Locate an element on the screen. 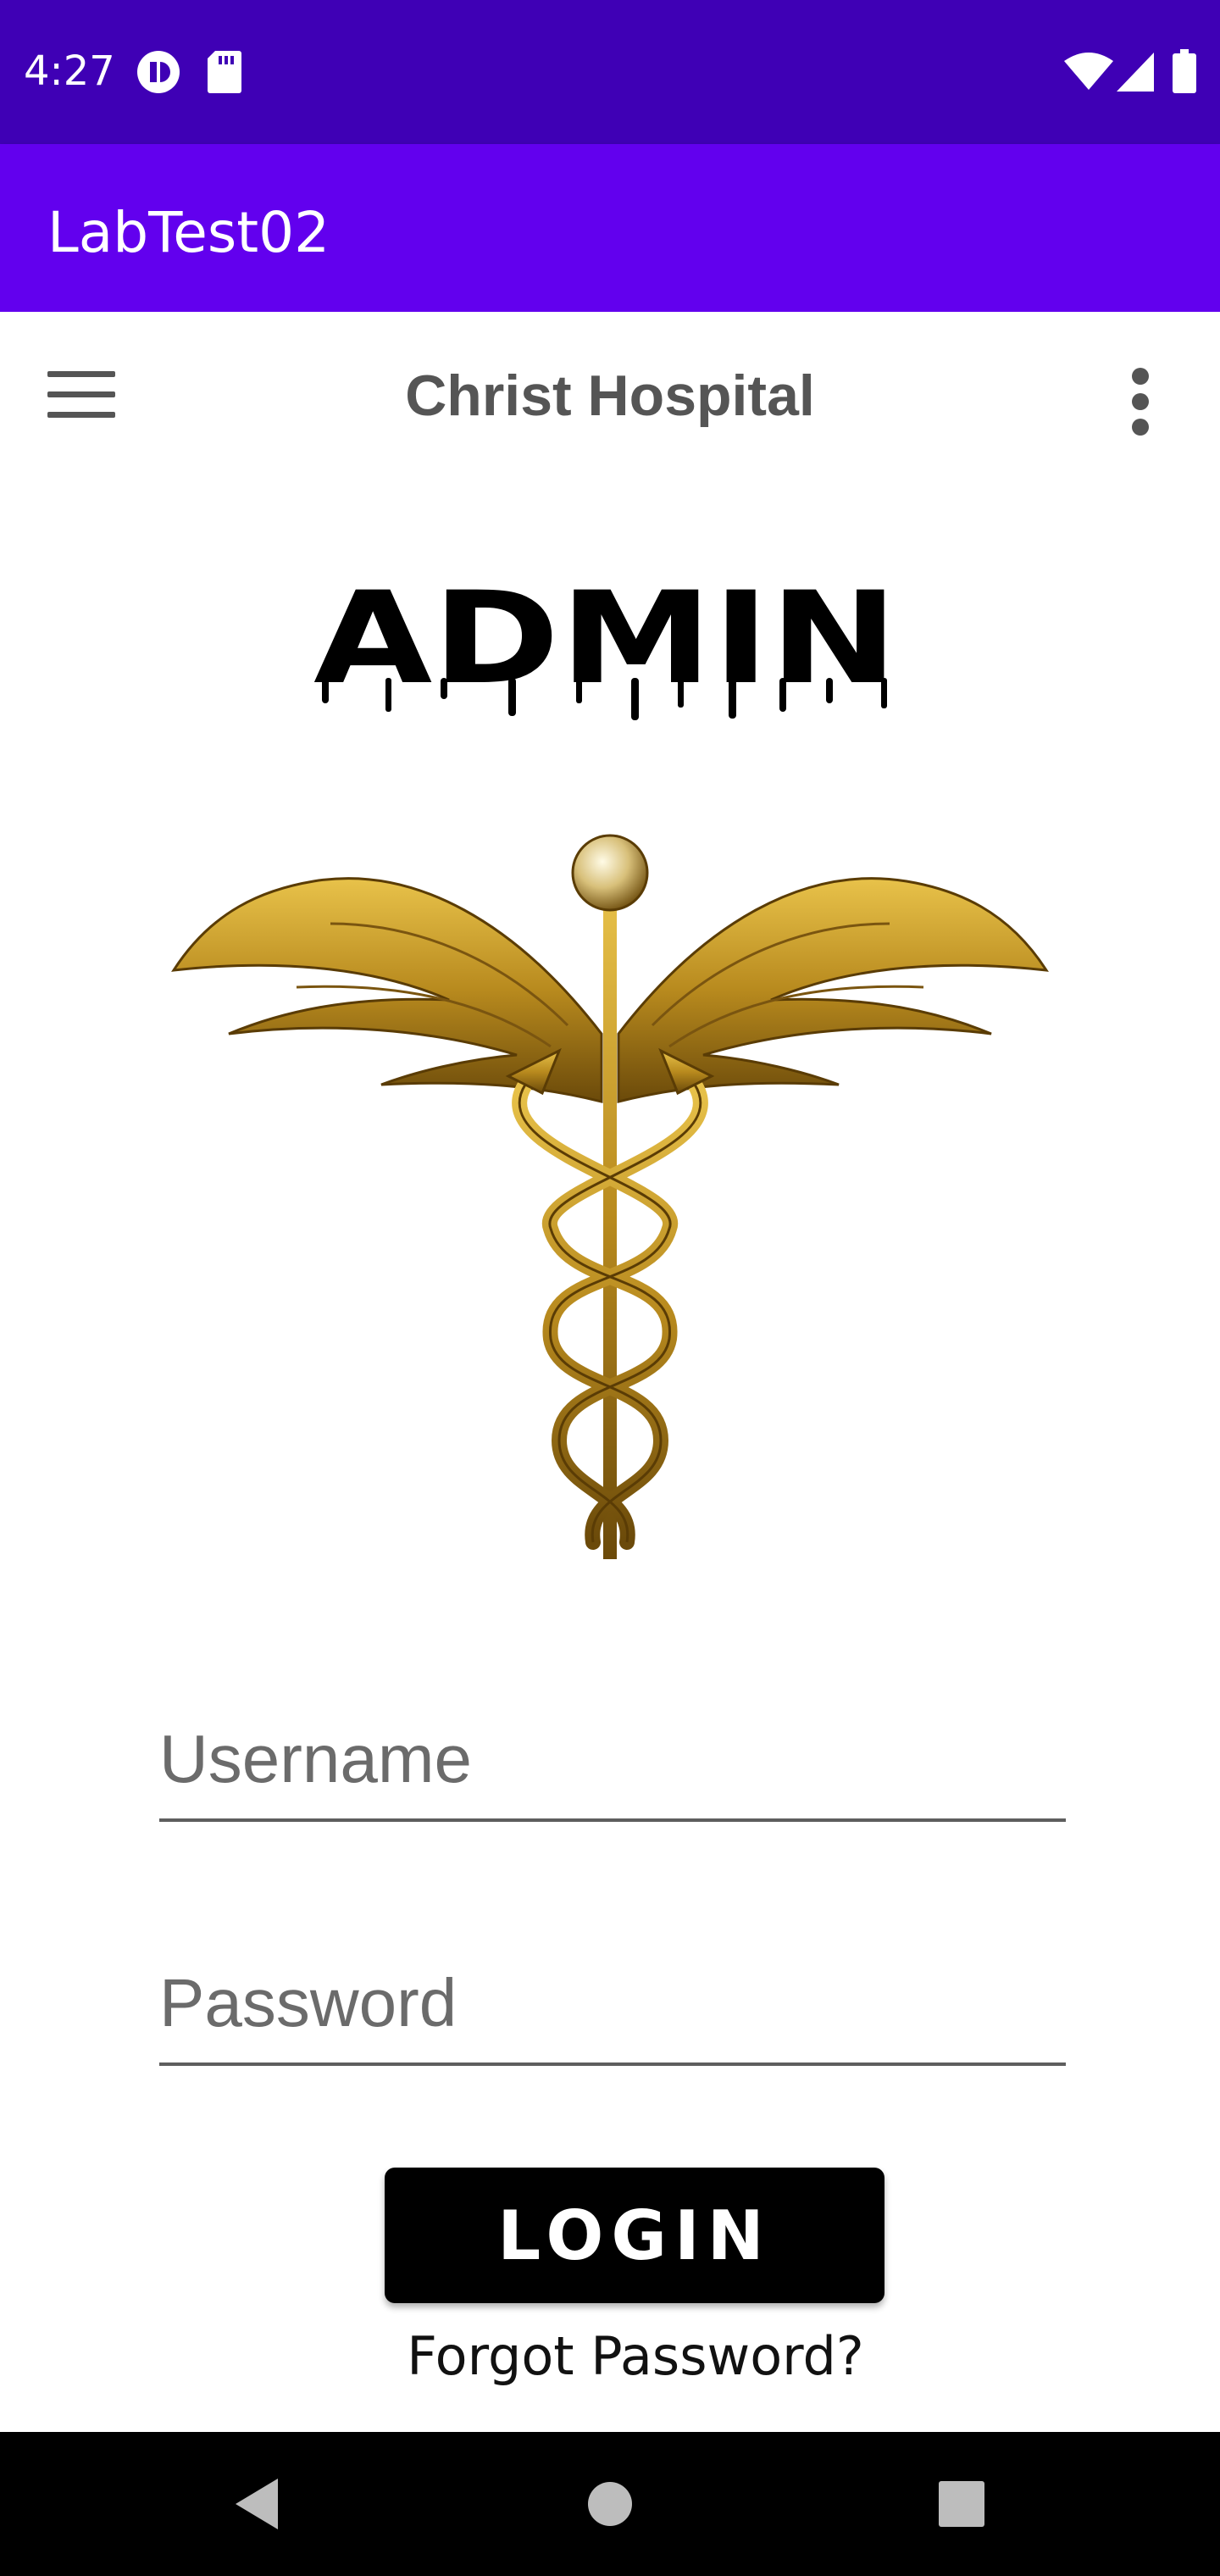  recents-icon is located at coordinates (962, 2504).